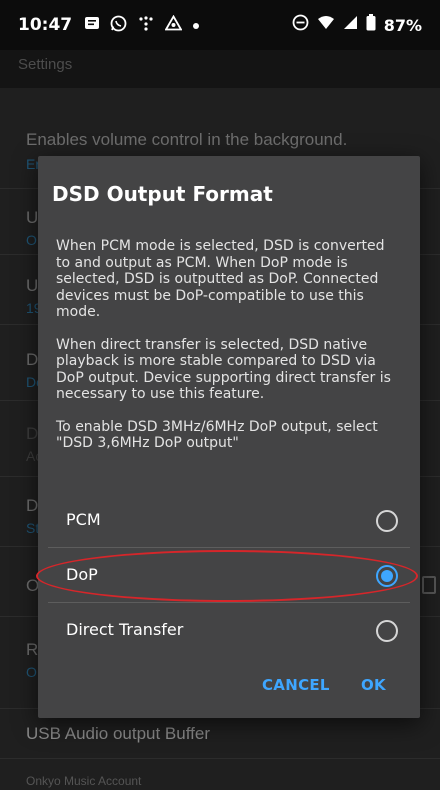 This screenshot has height=790, width=440. I want to click on do-not-disturb-icon, so click(300, 25).